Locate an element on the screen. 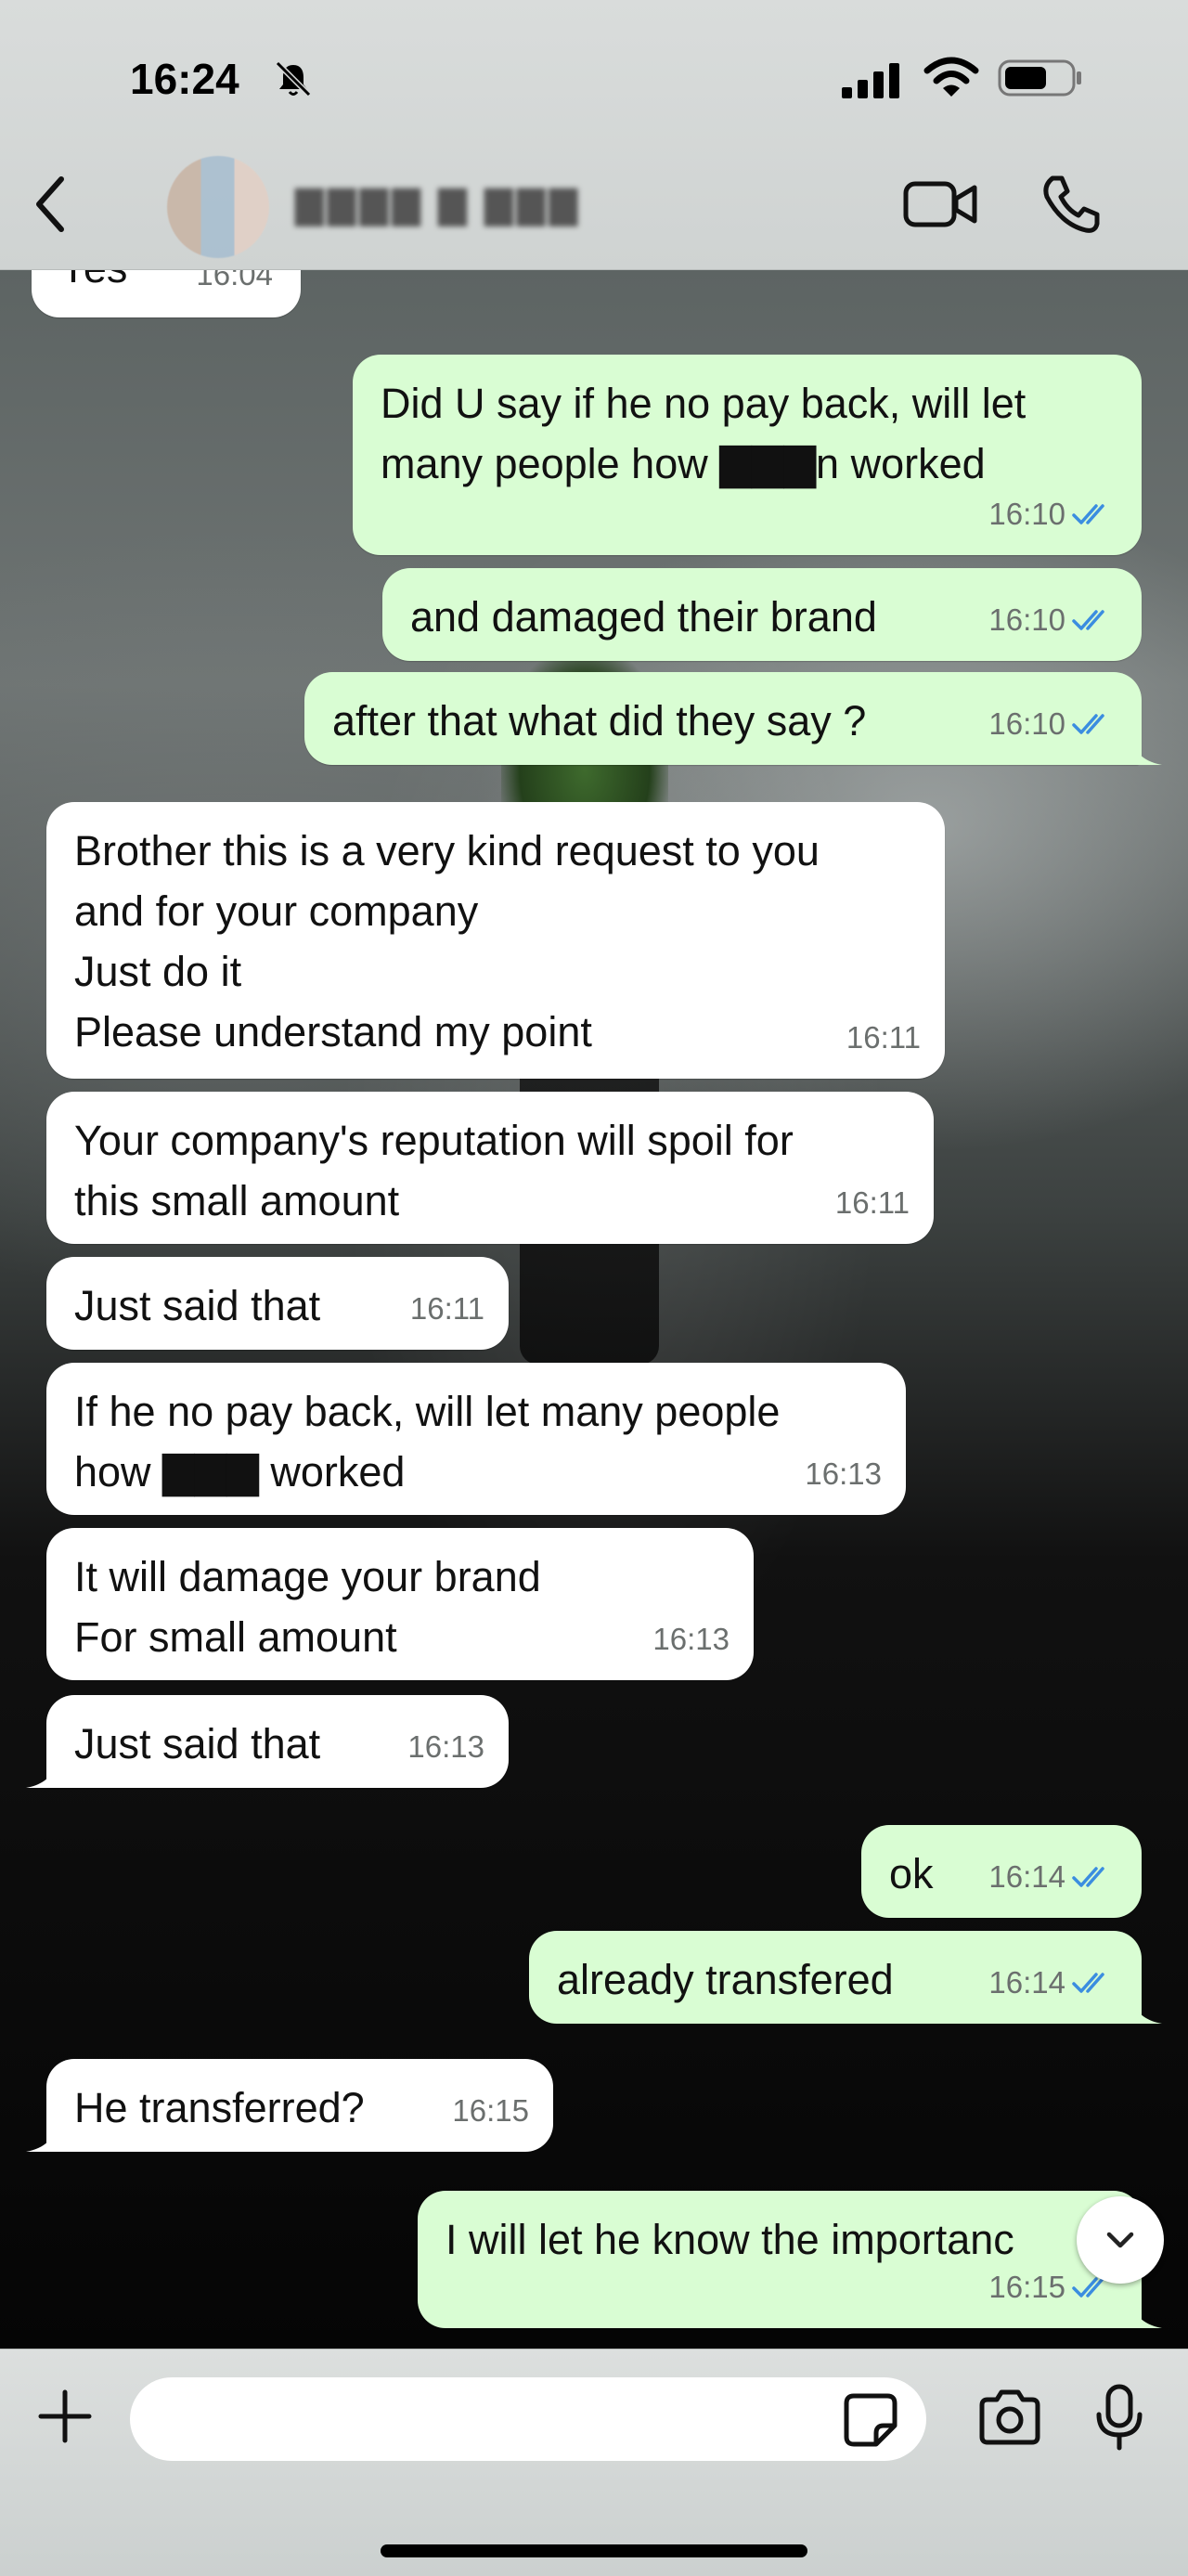 This screenshot has height=2576, width=1188. back-button is located at coordinates (51, 204).